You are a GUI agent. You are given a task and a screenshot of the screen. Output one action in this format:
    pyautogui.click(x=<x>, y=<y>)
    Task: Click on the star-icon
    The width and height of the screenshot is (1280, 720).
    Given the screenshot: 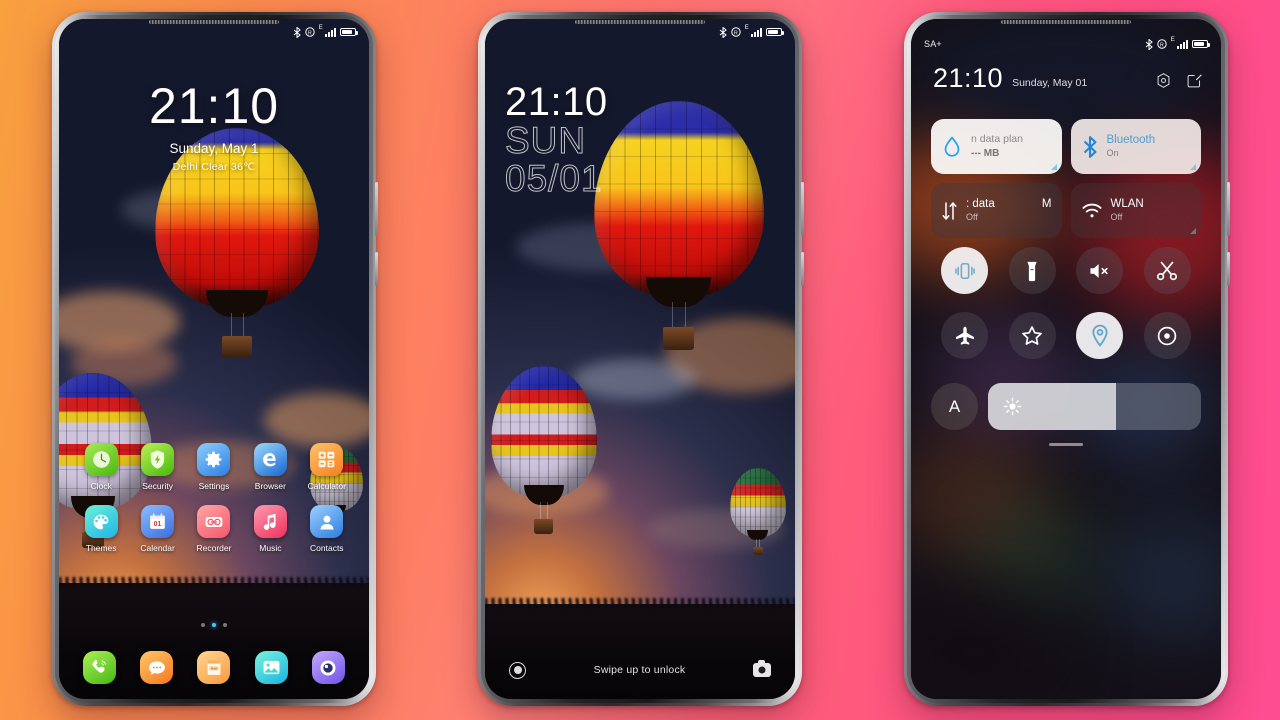 What is the action you would take?
    pyautogui.click(x=1032, y=335)
    